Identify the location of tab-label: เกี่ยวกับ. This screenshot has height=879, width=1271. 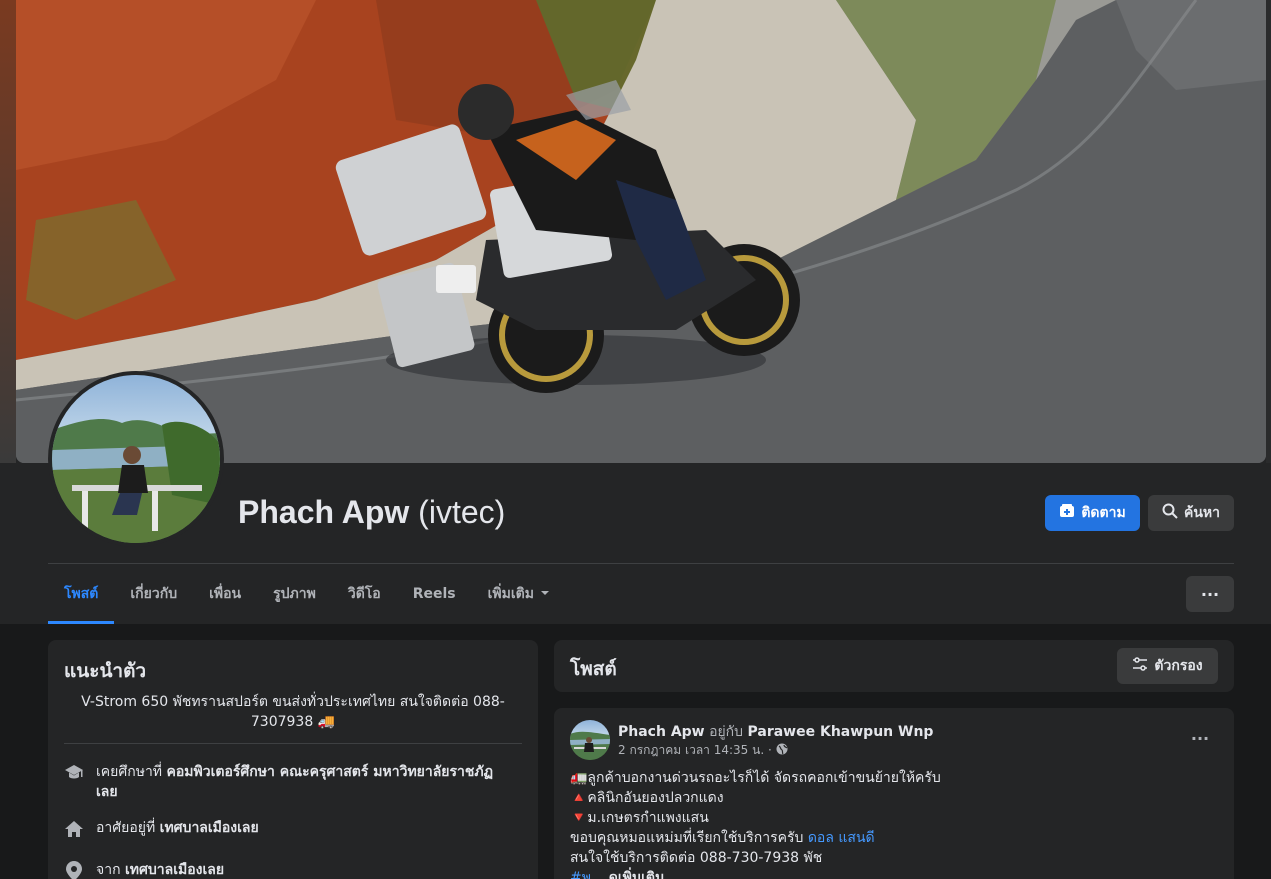
(154, 594).